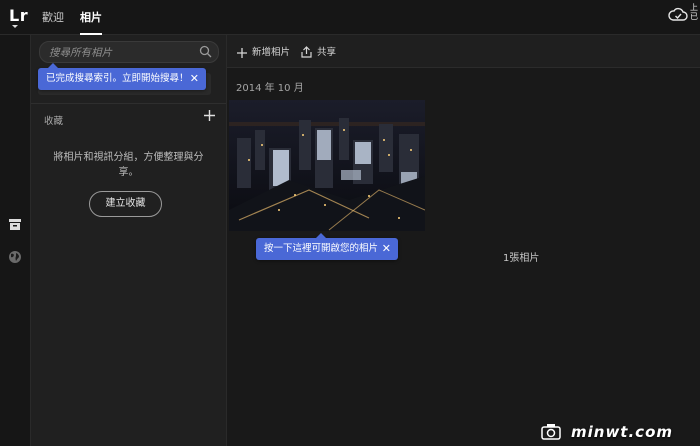 The width and height of the screenshot is (700, 446). What do you see at coordinates (117, 78) in the screenshot?
I see `search-index-tip-text: 已完成搜尋索引。立即開始搜尋！` at bounding box center [117, 78].